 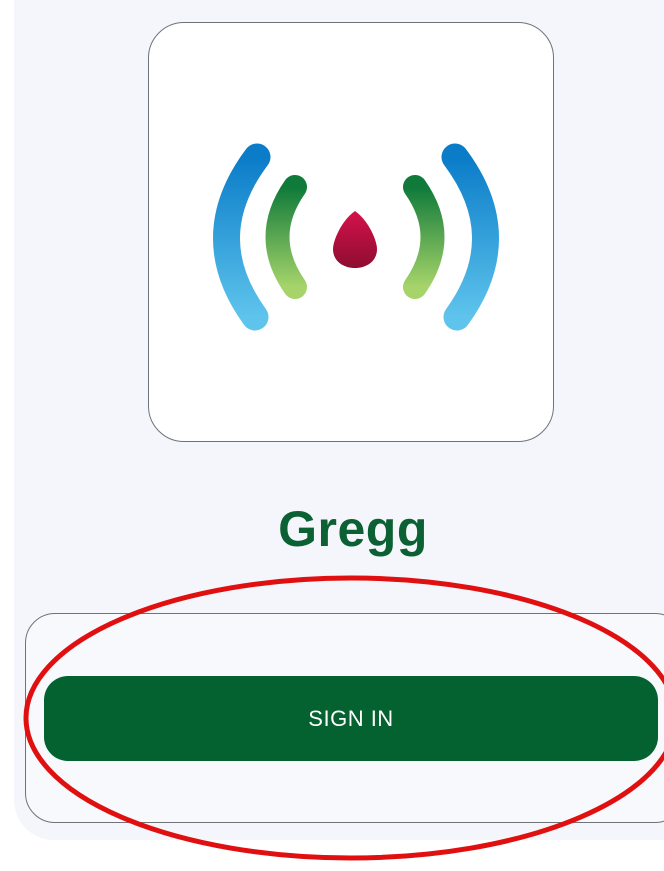 I want to click on inner-left-wave, so click(x=286, y=237).